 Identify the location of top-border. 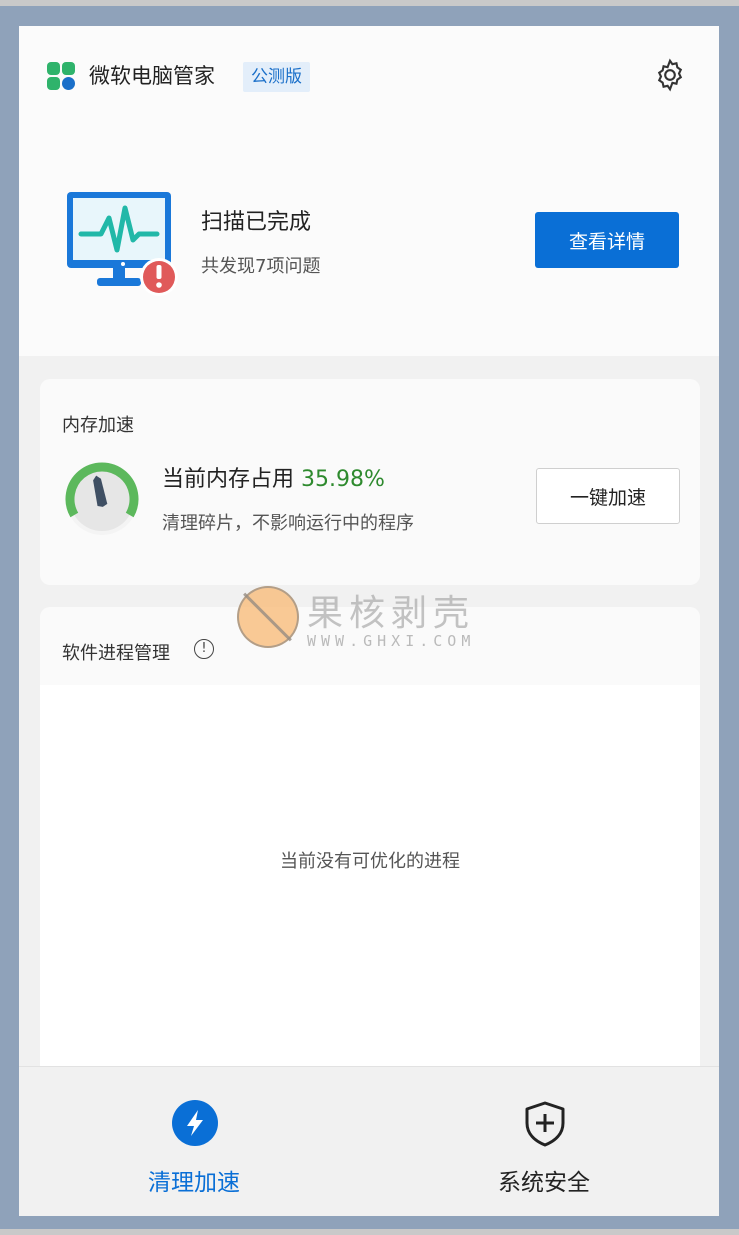
(369, 3).